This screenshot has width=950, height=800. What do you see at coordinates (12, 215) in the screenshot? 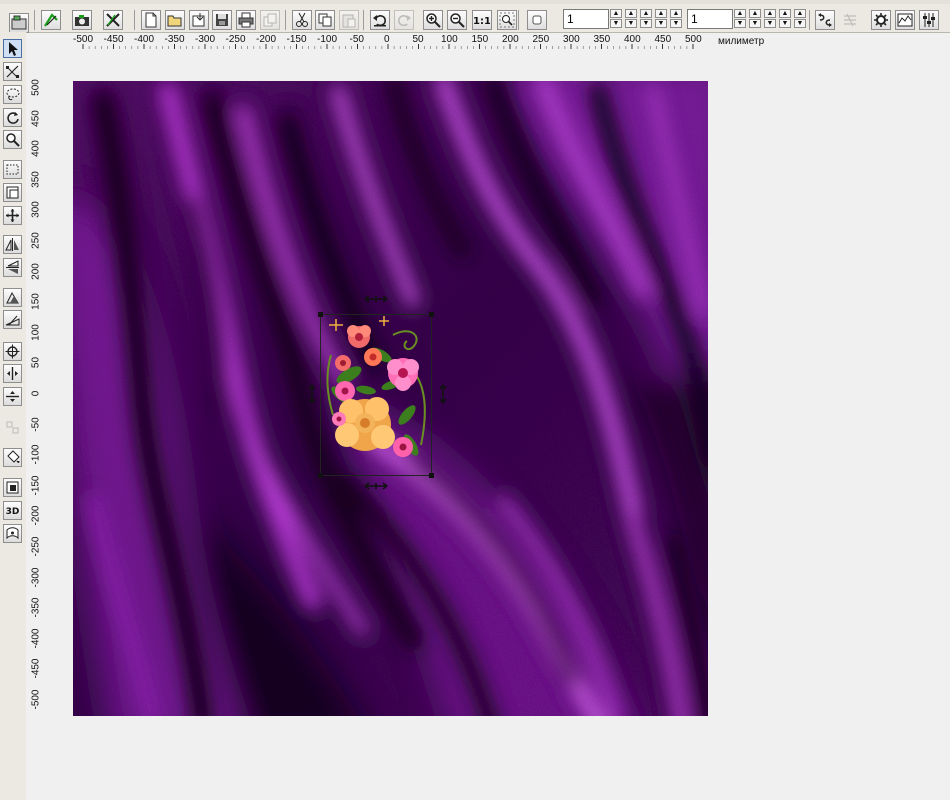
I see `move-tool` at bounding box center [12, 215].